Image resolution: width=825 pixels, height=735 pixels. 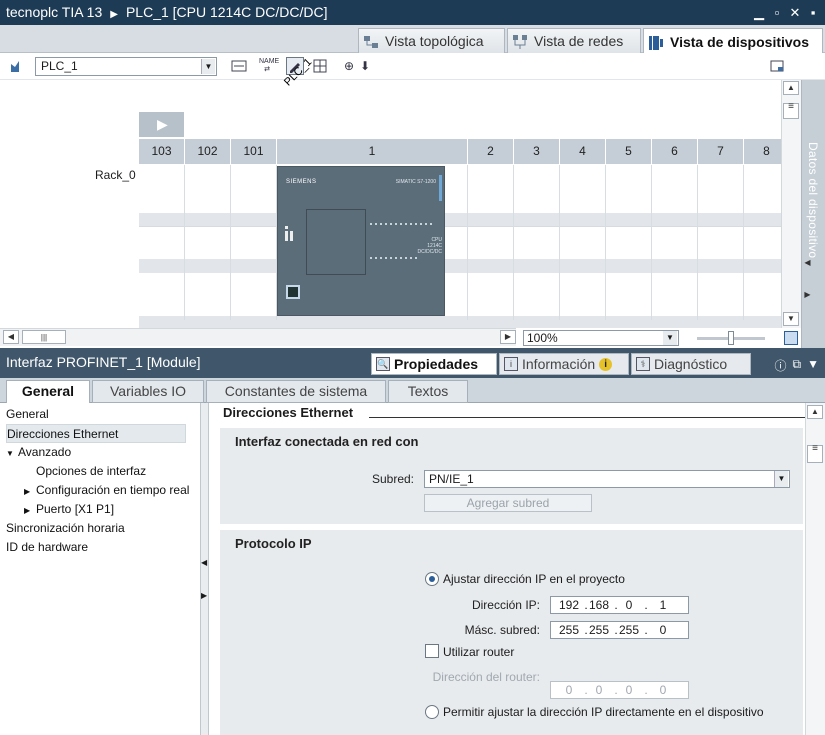 I want to click on add-subnet-button: Agregar subred, so click(x=508, y=503).